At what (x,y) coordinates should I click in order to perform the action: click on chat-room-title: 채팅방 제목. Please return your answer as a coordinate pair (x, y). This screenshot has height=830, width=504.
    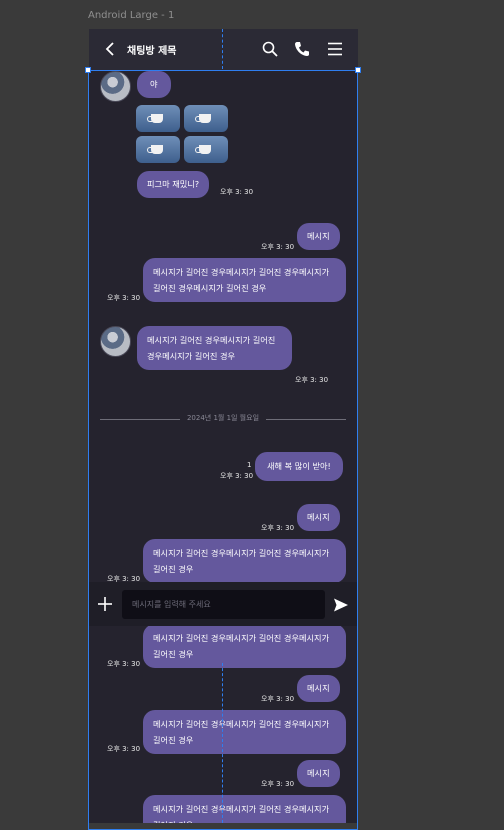
    Looking at the image, I should click on (152, 51).